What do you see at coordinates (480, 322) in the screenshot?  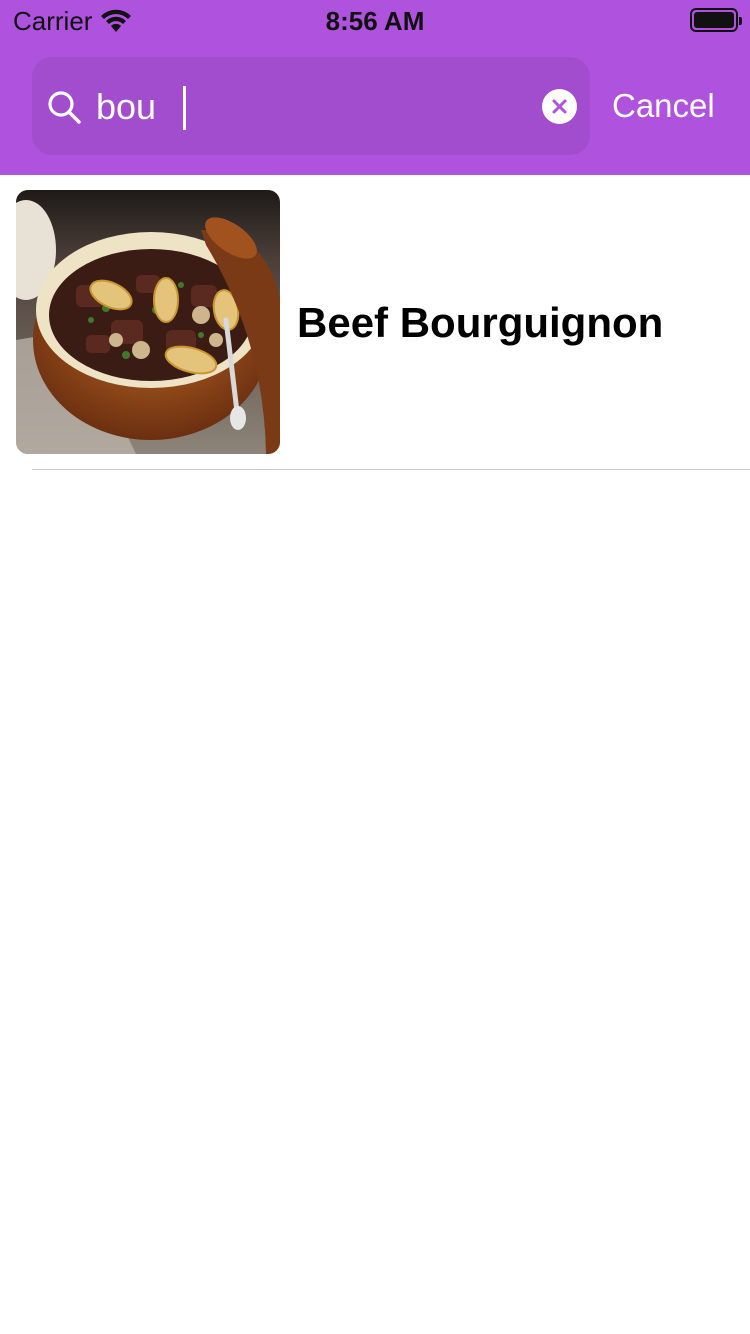 I see `recipe-title: Beef Bourguignon` at bounding box center [480, 322].